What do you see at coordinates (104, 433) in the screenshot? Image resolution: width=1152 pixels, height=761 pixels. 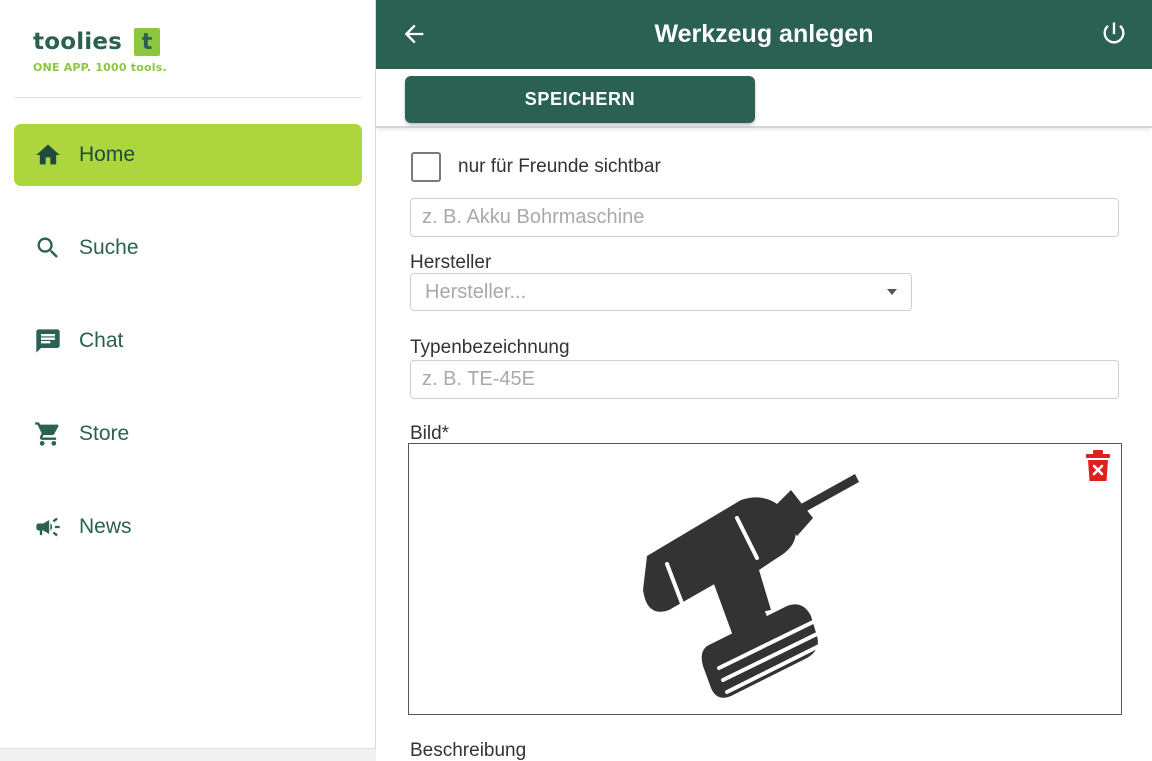 I see `sidebar-item-label: Store` at bounding box center [104, 433].